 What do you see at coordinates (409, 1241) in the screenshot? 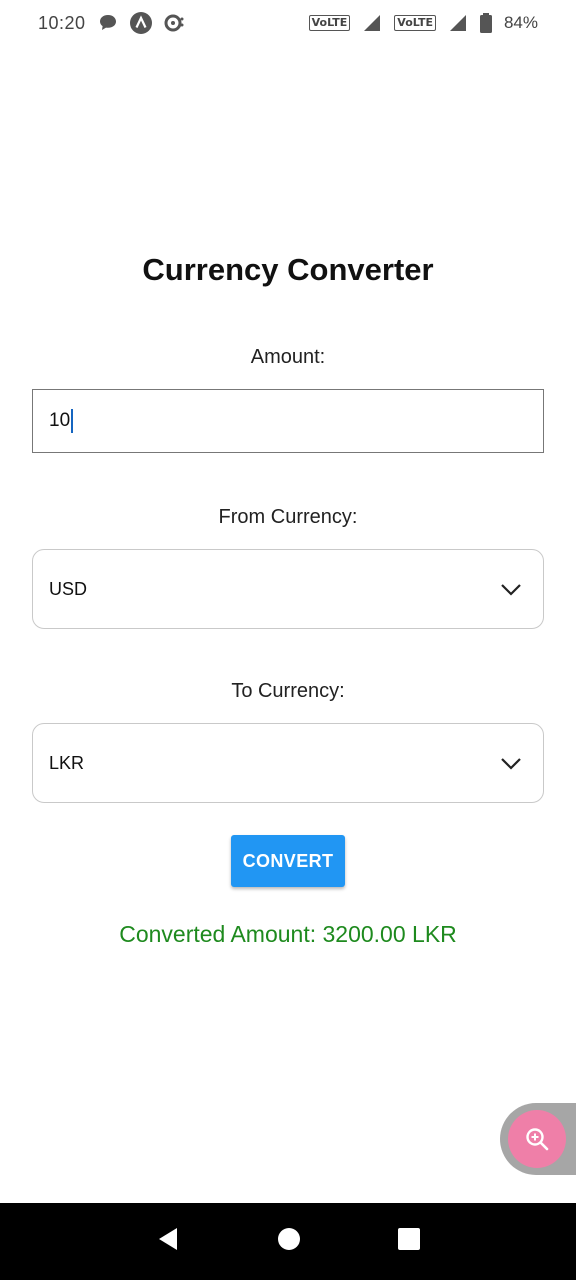
I see `recents-icon` at bounding box center [409, 1241].